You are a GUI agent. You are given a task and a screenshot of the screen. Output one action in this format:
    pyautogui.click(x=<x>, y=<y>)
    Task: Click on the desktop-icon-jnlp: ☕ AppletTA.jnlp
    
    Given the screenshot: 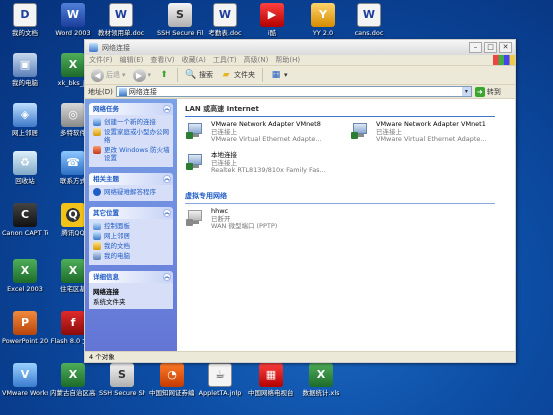 What is the action you would take?
    pyautogui.click(x=220, y=380)
    